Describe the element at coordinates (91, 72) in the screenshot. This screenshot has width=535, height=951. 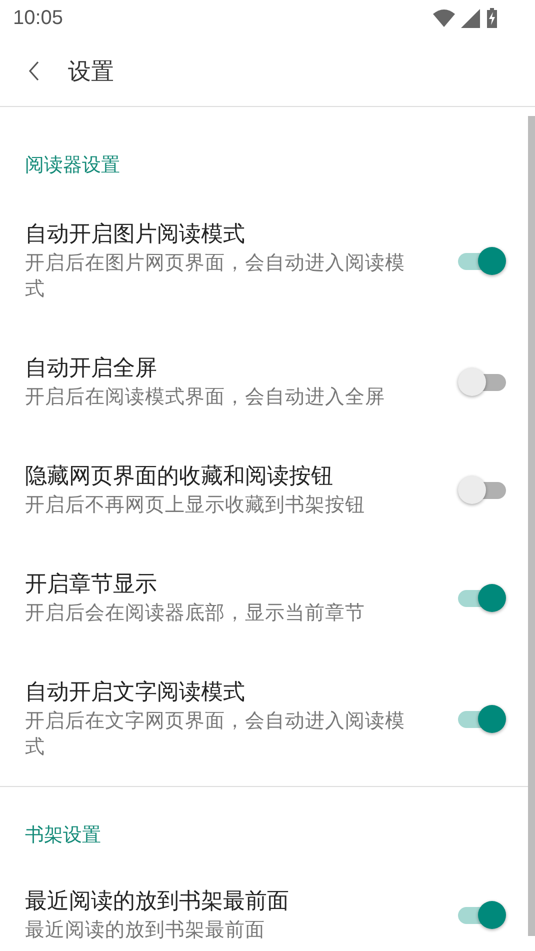
I see `page-title: 设置` at that location.